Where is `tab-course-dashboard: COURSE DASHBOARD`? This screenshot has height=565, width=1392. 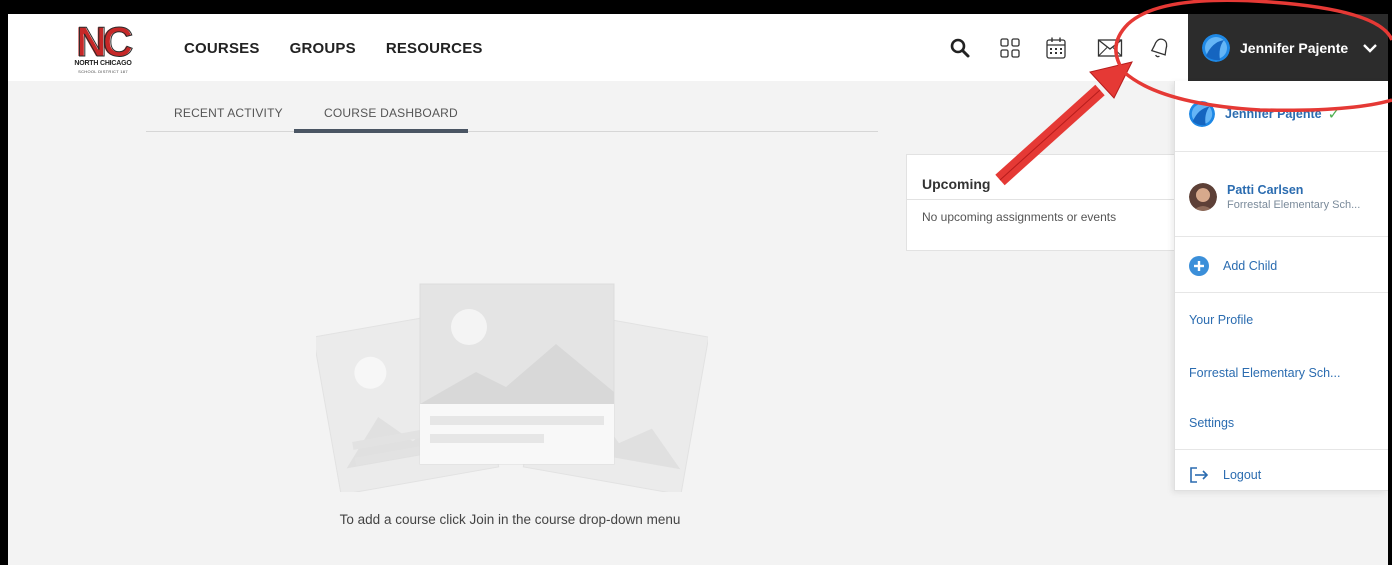
tab-course-dashboard: COURSE DASHBOARD is located at coordinates (391, 113).